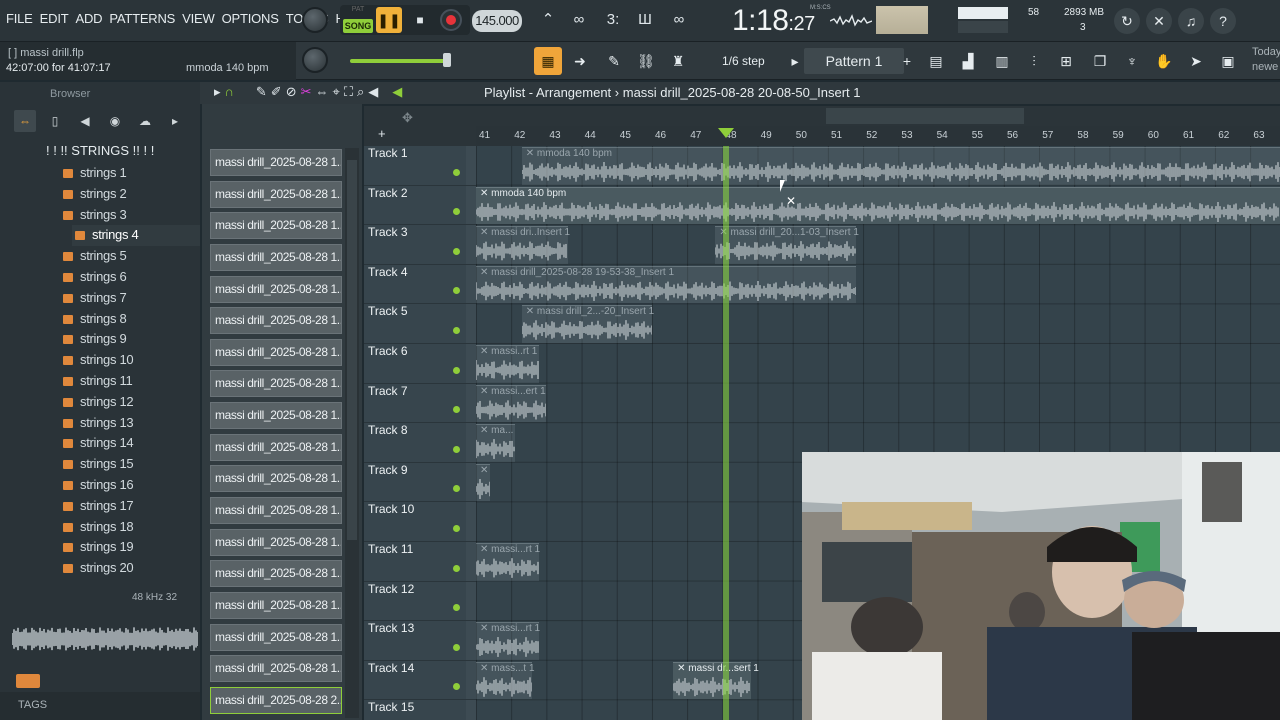 The height and width of the screenshot is (720, 1280). What do you see at coordinates (447, 60) in the screenshot?
I see `main-volume-handle` at bounding box center [447, 60].